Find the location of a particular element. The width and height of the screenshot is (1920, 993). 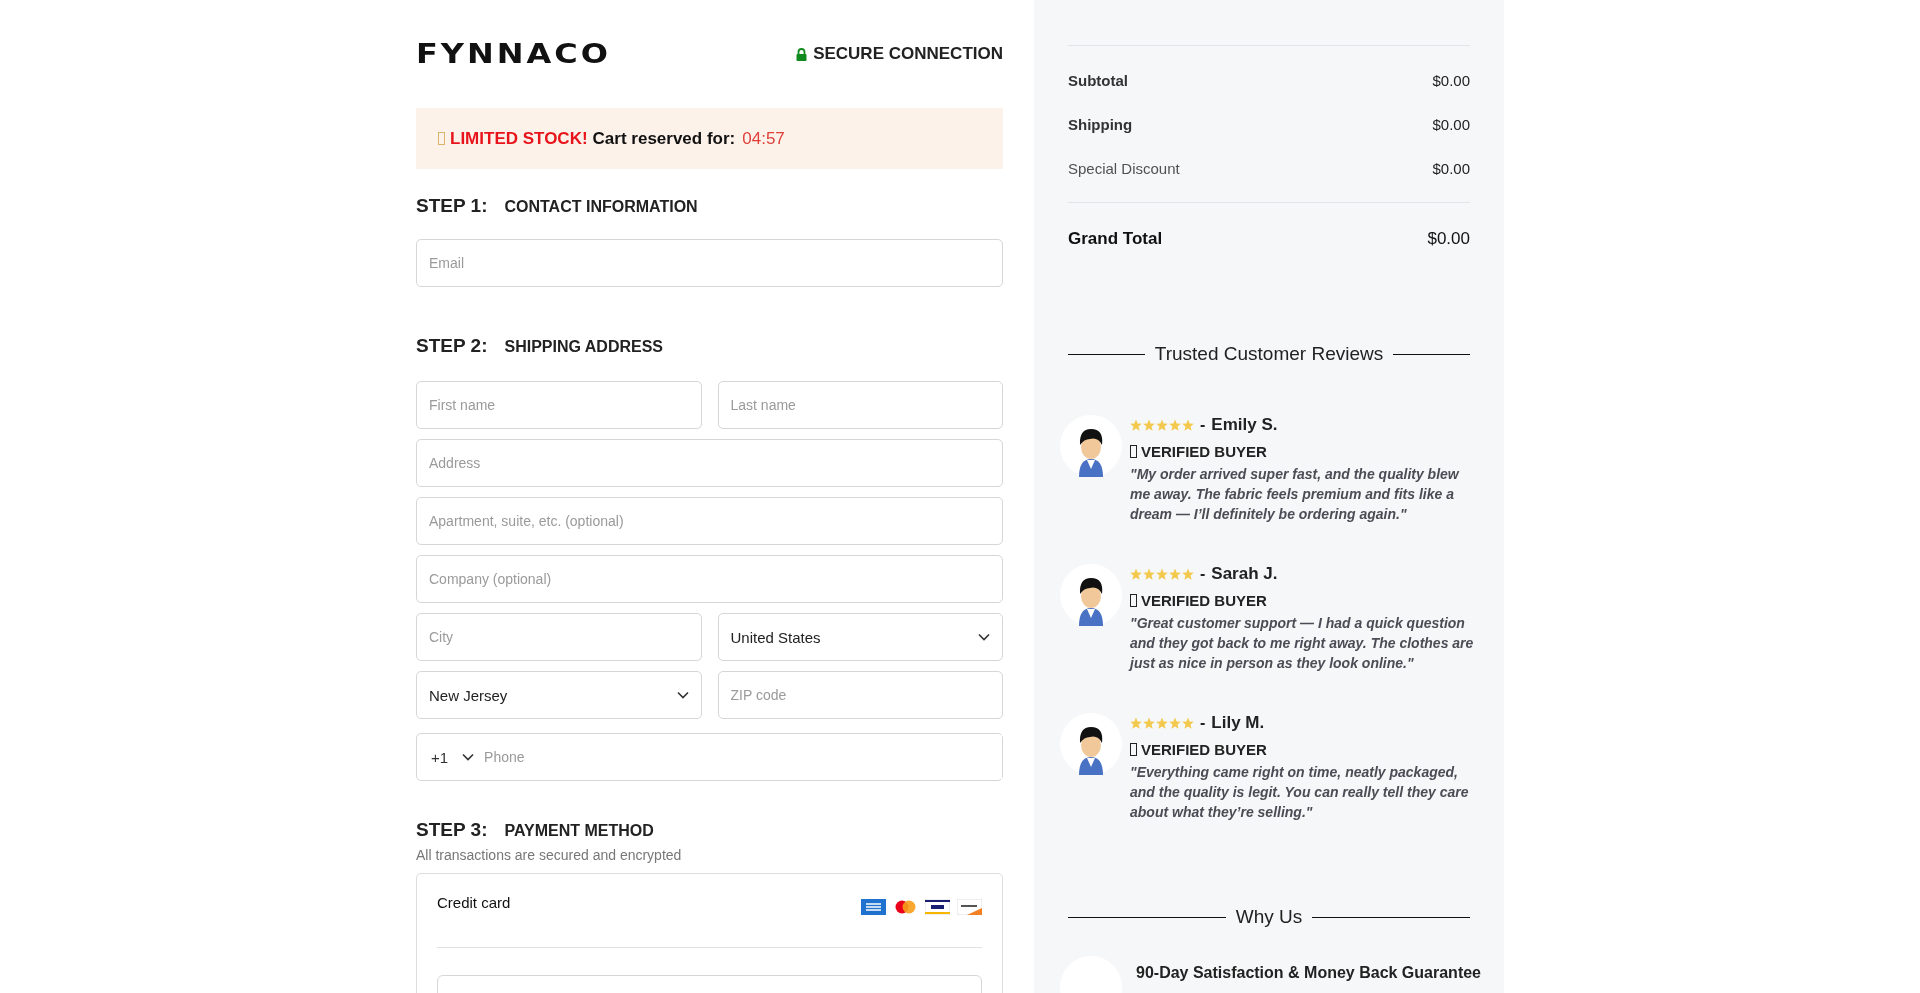

lock-icon is located at coordinates (802, 54).